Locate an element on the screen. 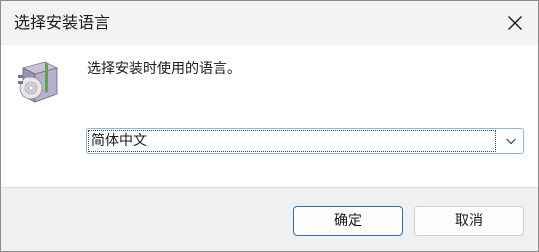 The height and width of the screenshot is (252, 539). close-icon is located at coordinates (515, 23).